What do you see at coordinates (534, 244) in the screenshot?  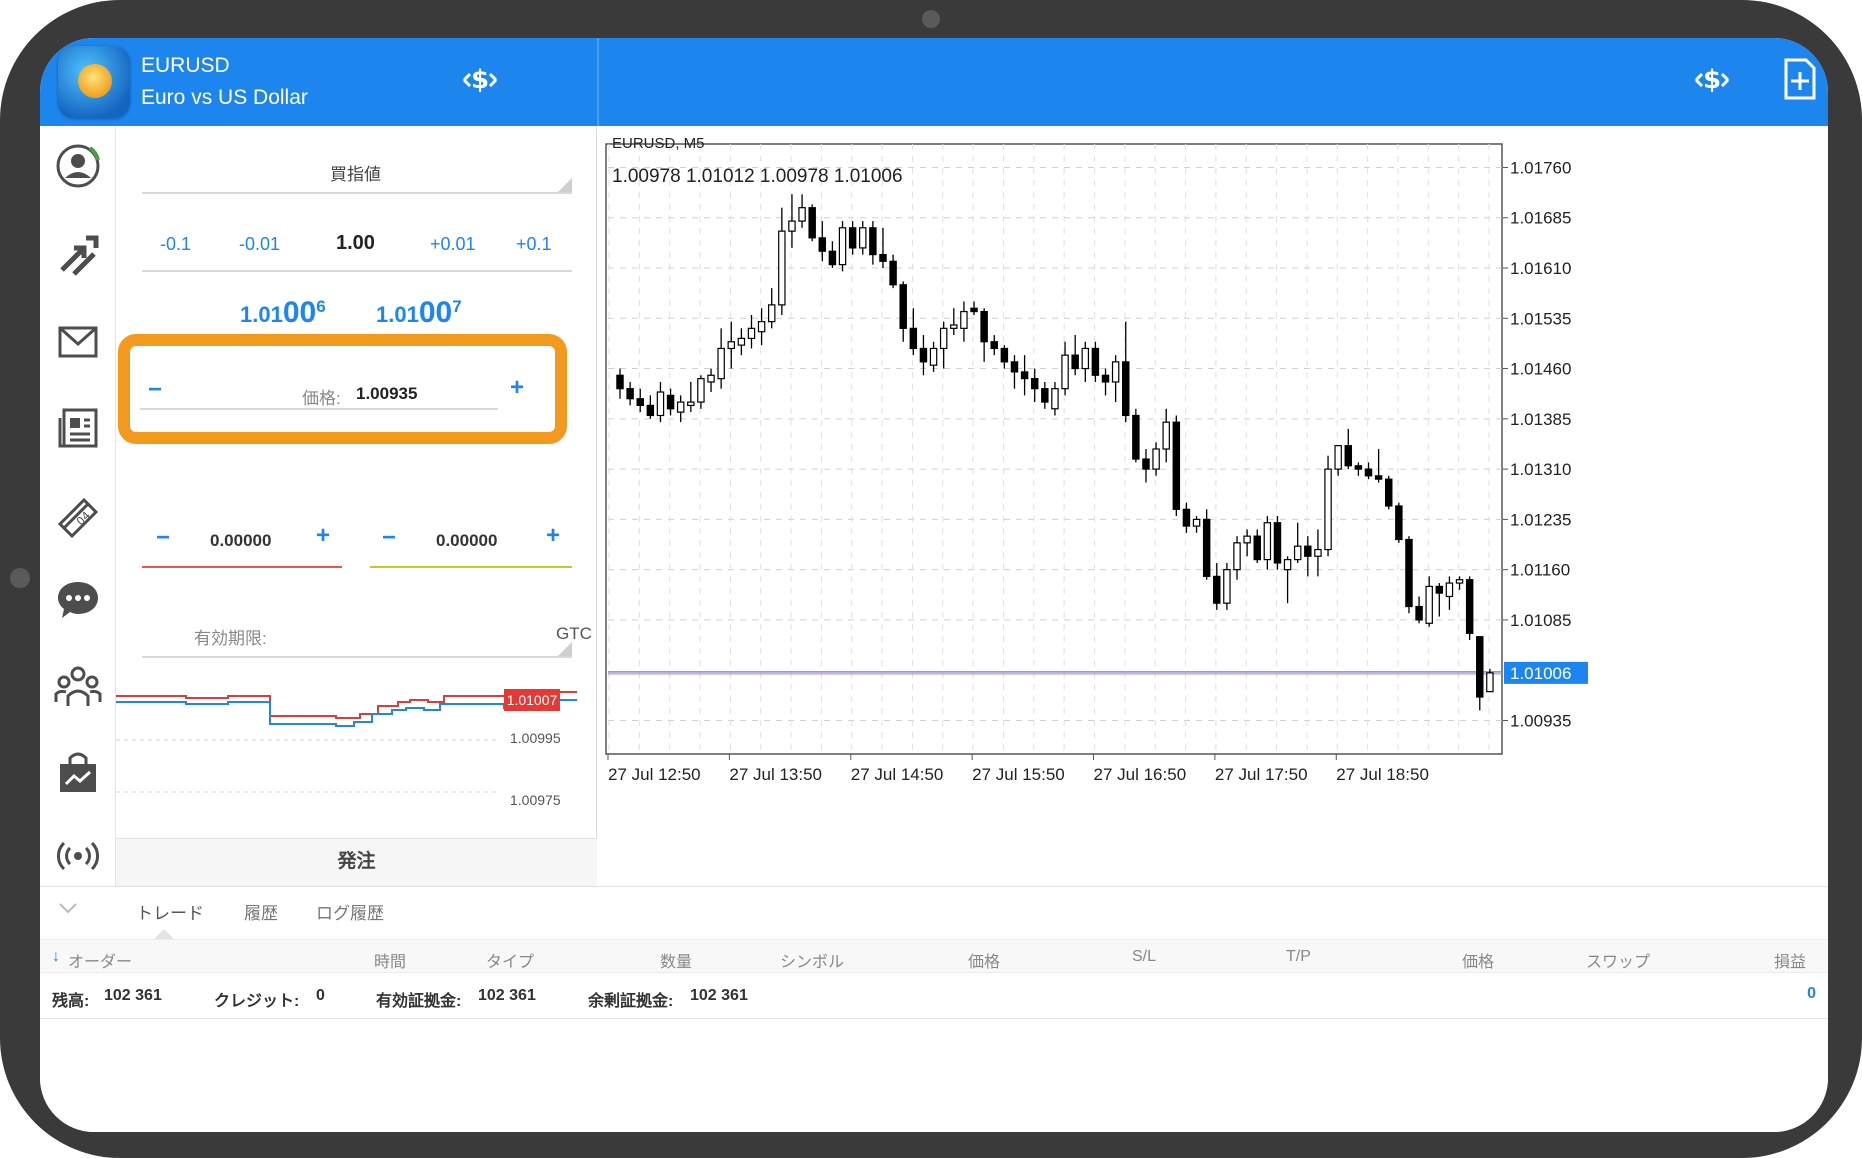 I see `lot-plus-0.1-button: +0.1` at bounding box center [534, 244].